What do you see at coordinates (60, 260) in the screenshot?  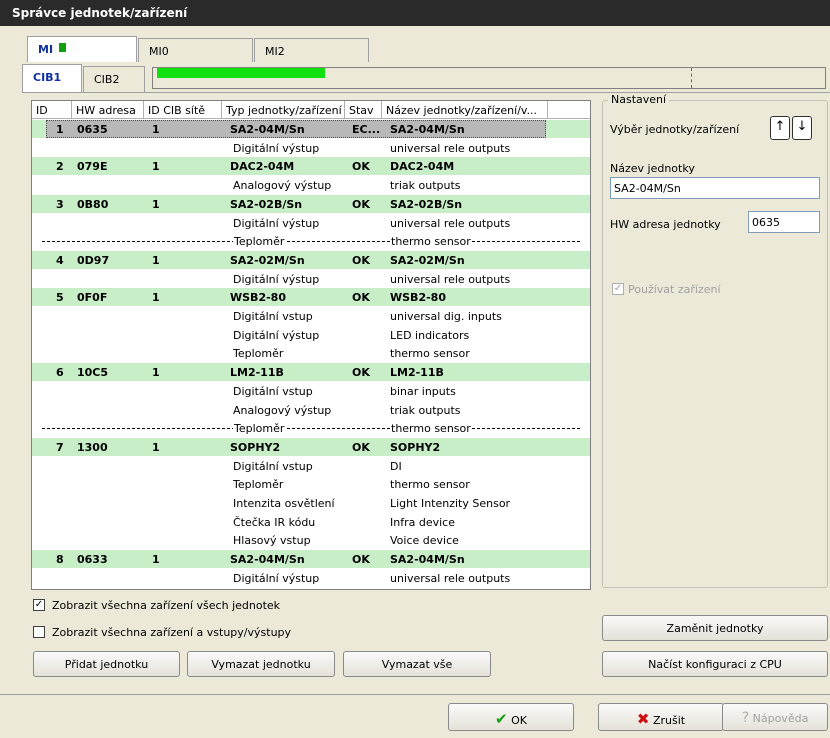 I see `cell-id: 4` at bounding box center [60, 260].